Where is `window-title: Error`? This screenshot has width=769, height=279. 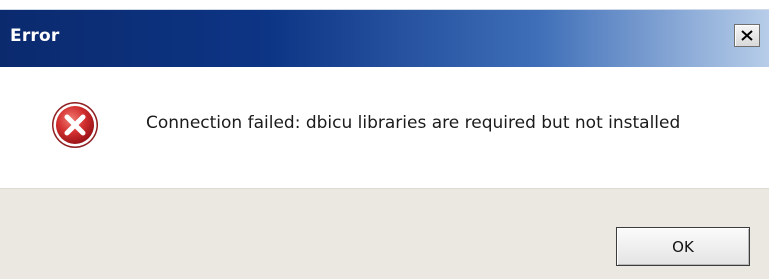
window-title: Error is located at coordinates (35, 36).